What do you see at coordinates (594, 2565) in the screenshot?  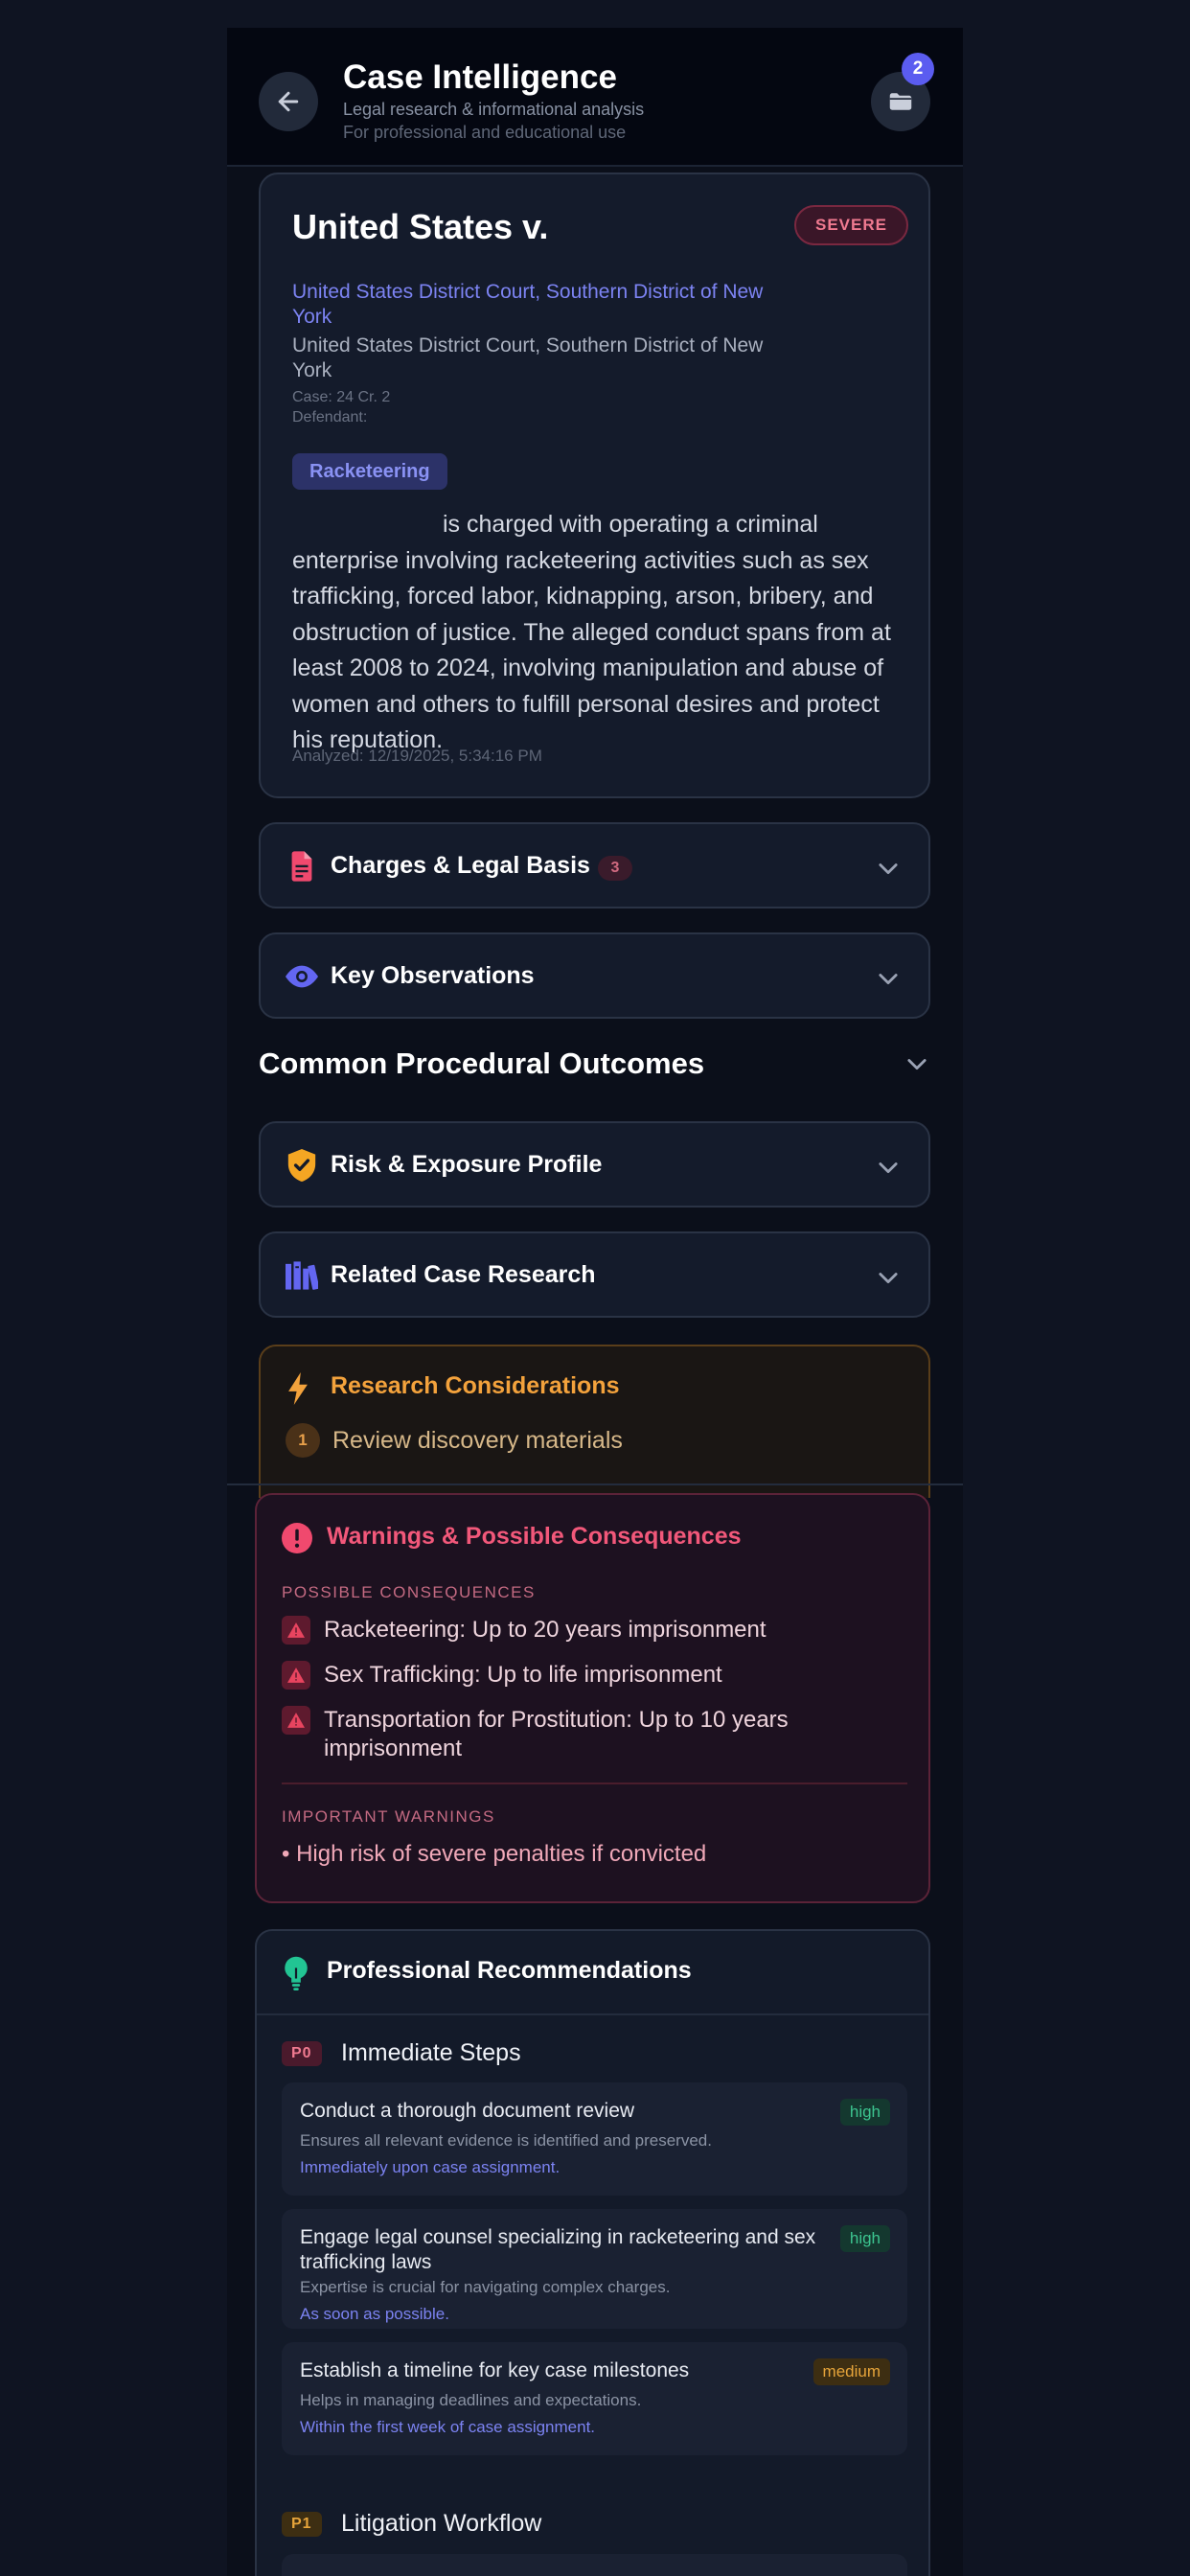 I see `recommendation-item` at bounding box center [594, 2565].